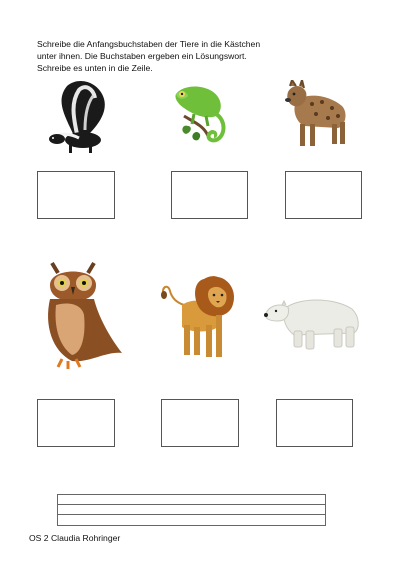 Image resolution: width=400 pixels, height=567 pixels. What do you see at coordinates (319, 116) in the screenshot?
I see `hyena-icon` at bounding box center [319, 116].